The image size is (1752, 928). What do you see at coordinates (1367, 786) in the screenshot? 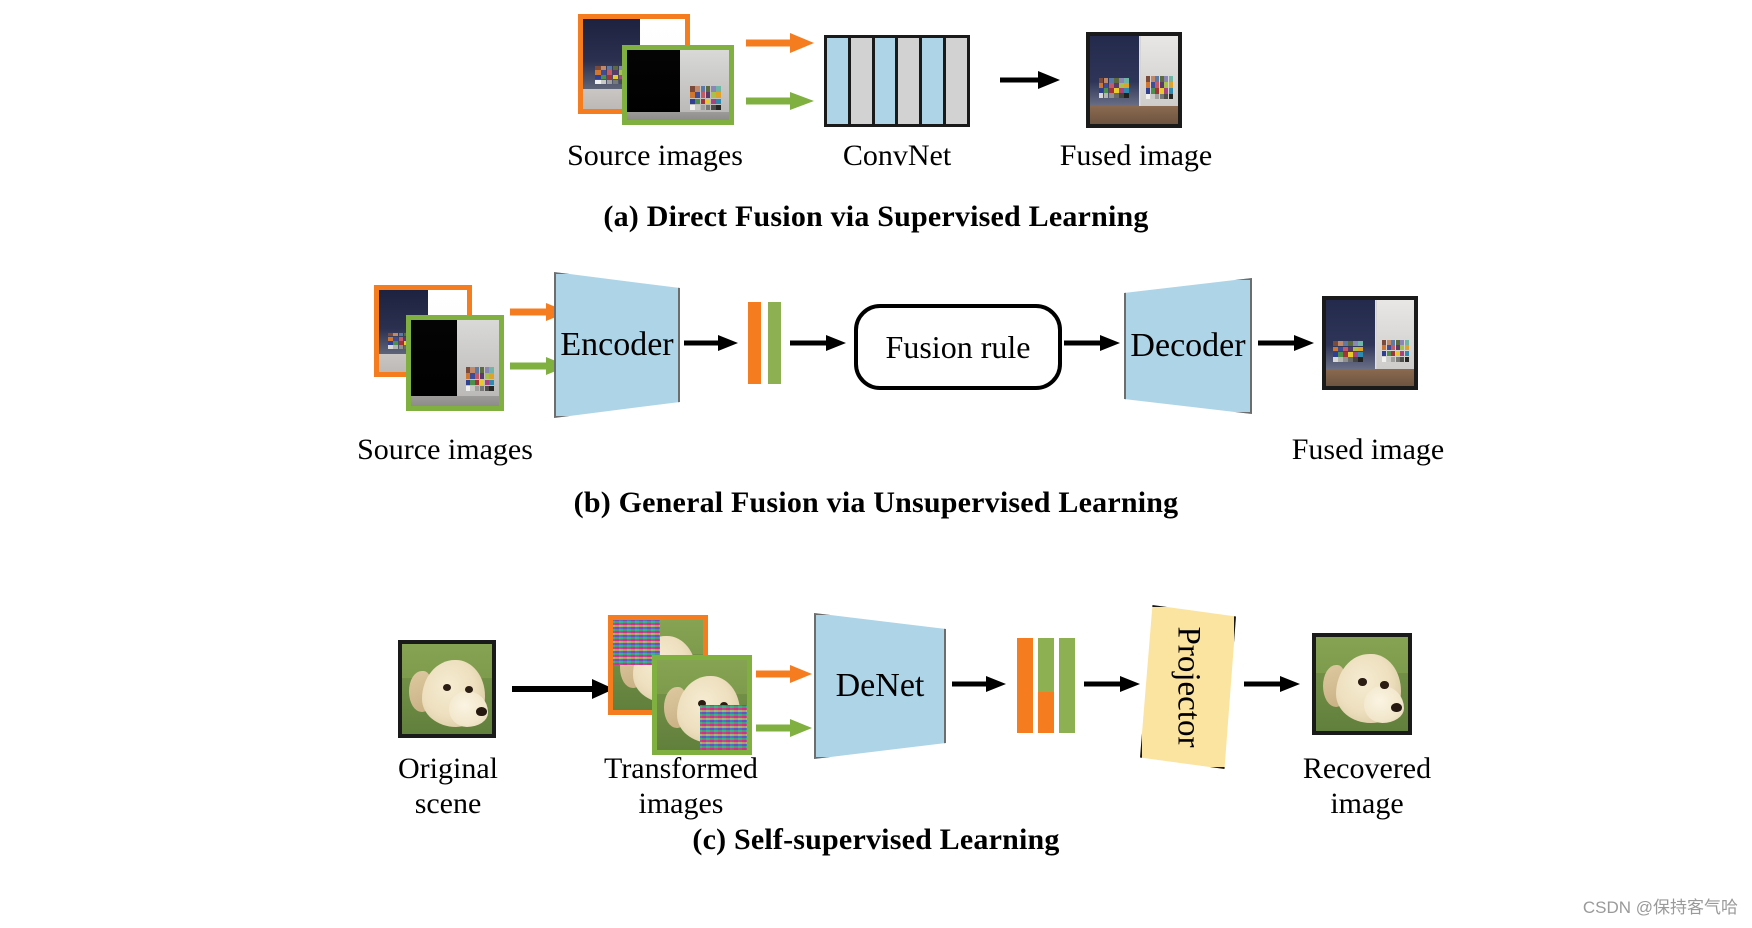
I see `panel-c-recovered-label: Recovered image` at bounding box center [1367, 786].